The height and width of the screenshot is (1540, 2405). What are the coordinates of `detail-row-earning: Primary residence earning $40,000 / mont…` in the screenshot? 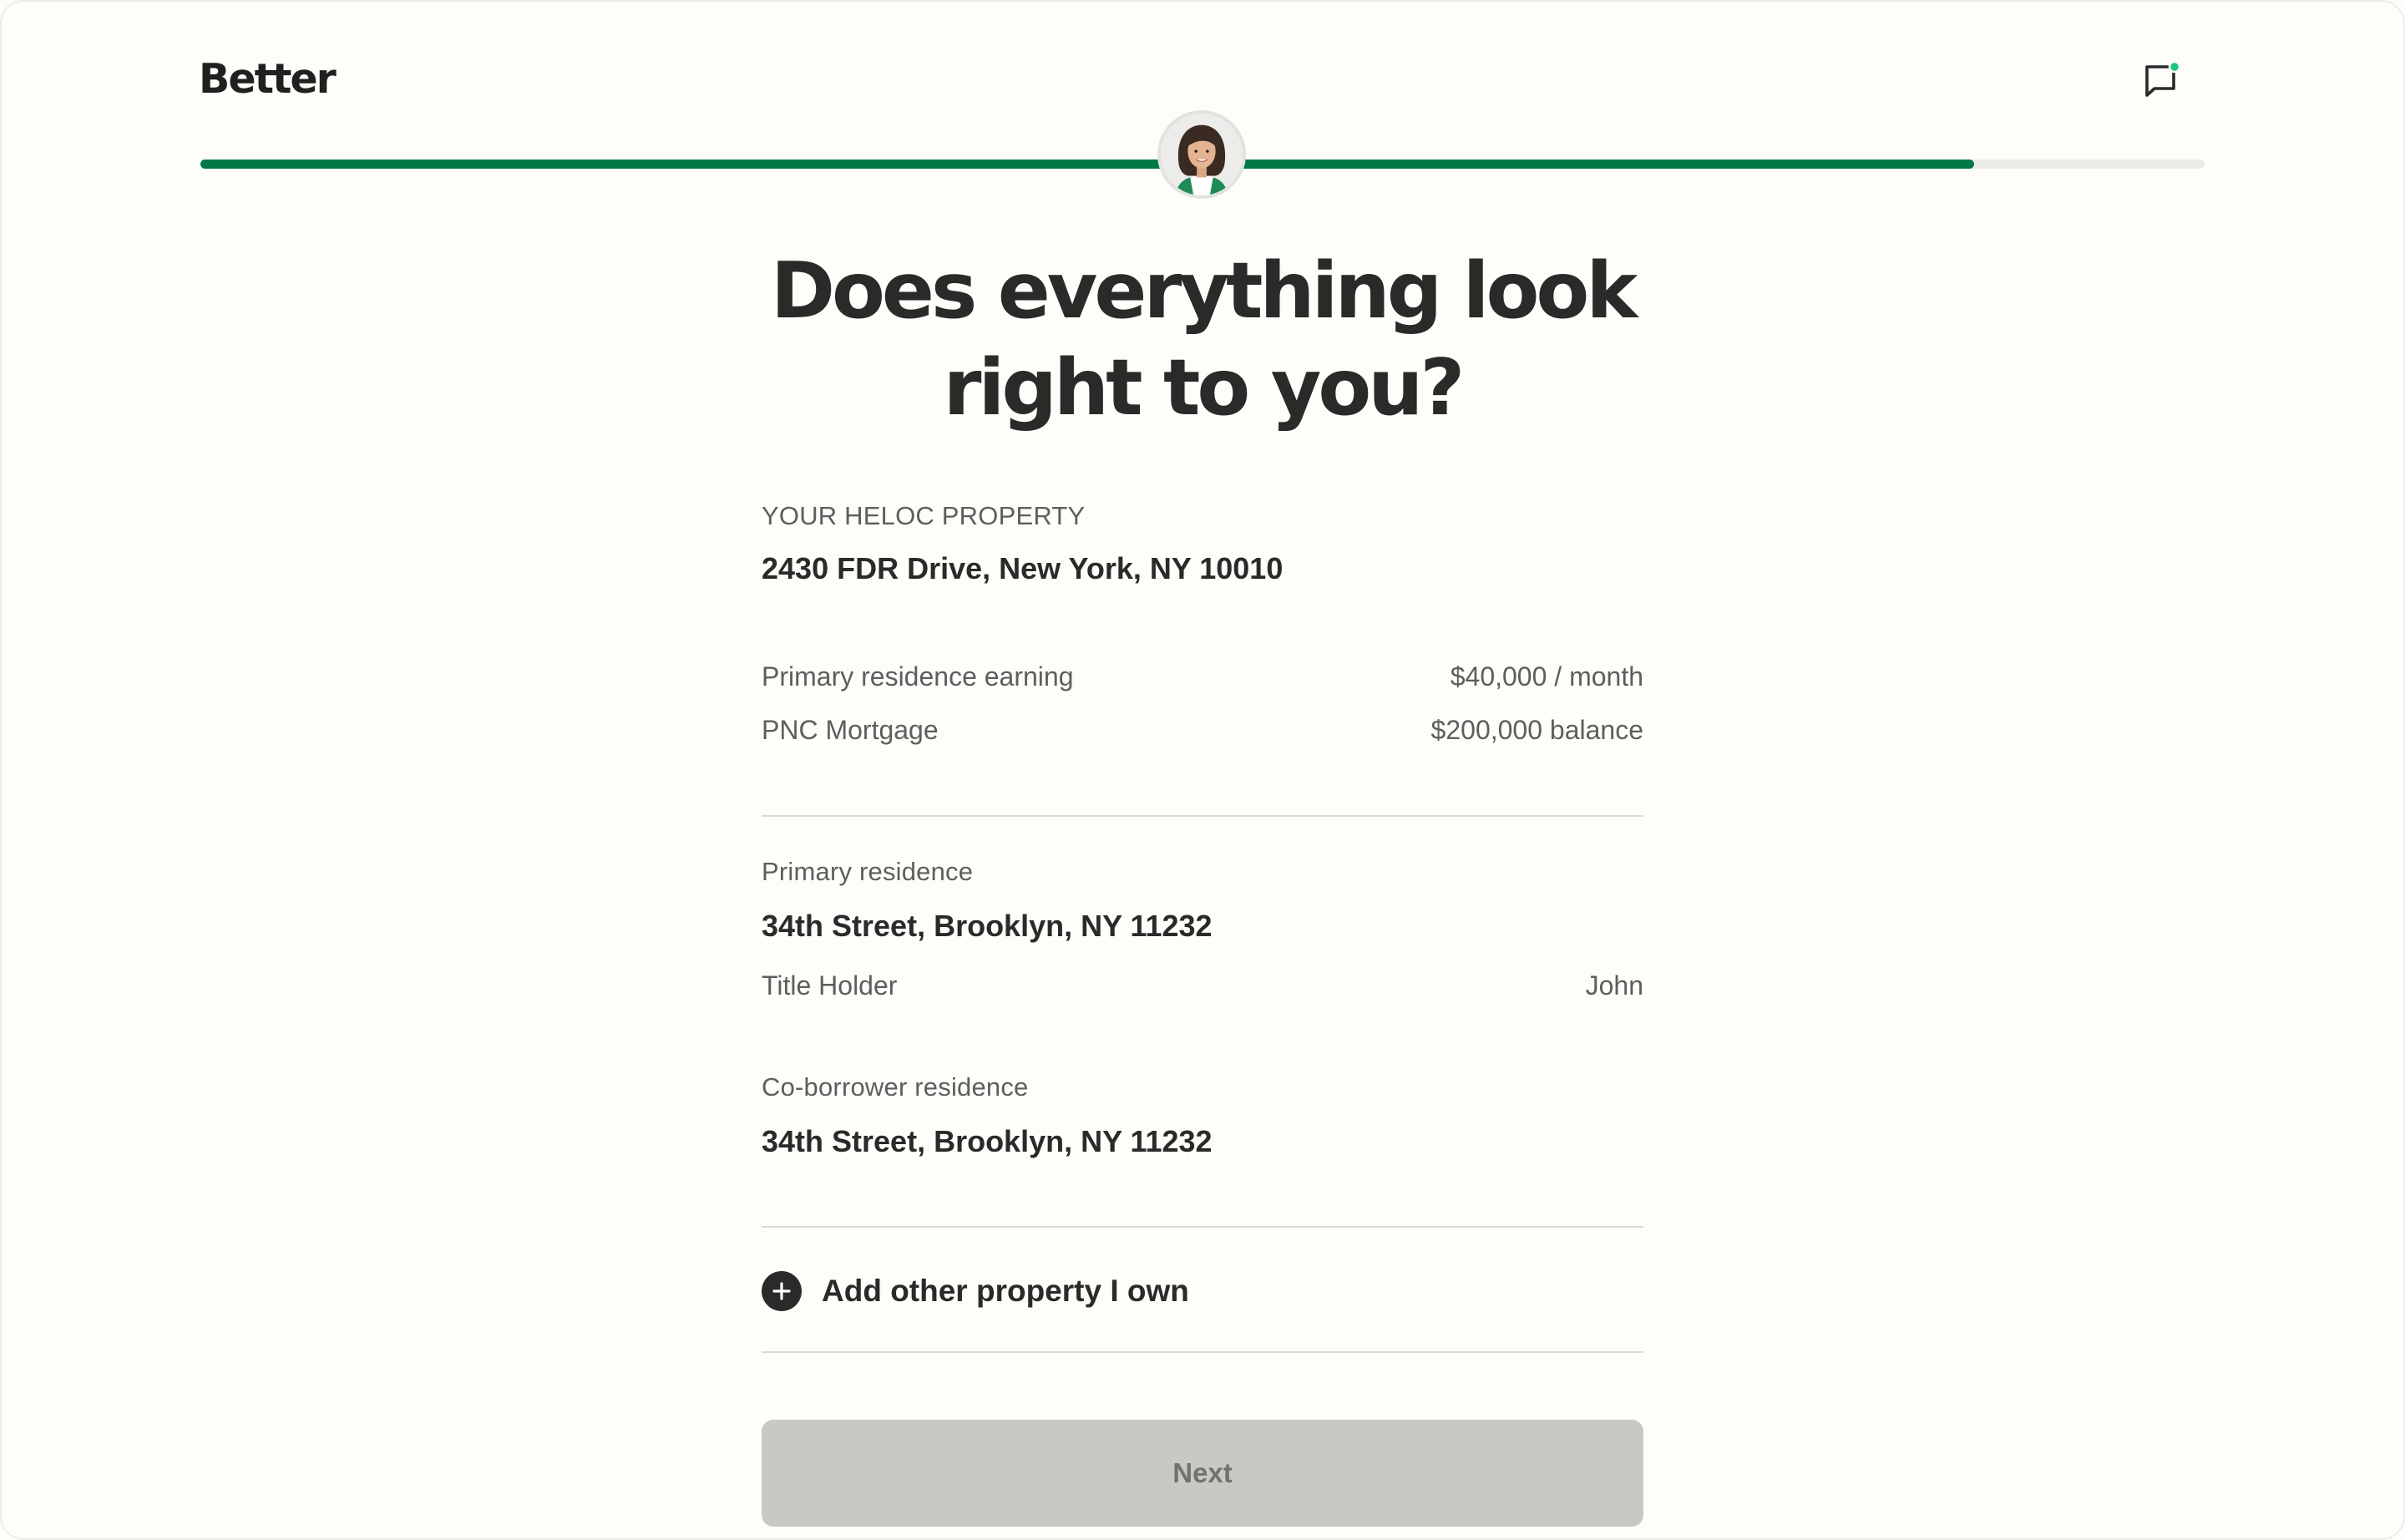 It's located at (1202, 677).